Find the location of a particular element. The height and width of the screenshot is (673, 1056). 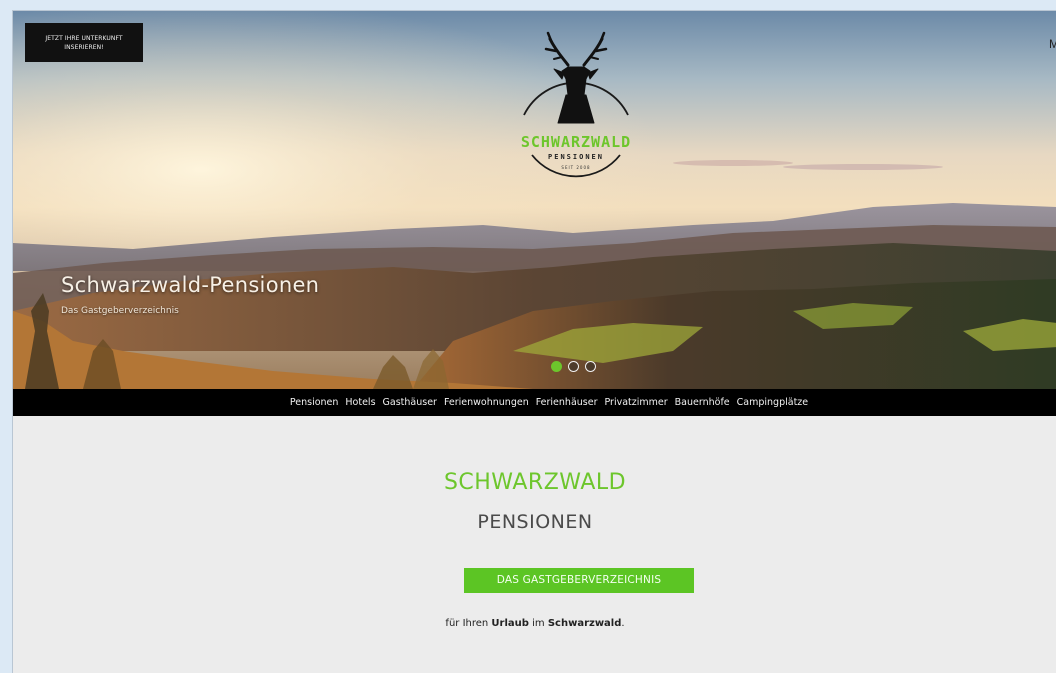

tagline-text: für Ihren is located at coordinates (468, 623).